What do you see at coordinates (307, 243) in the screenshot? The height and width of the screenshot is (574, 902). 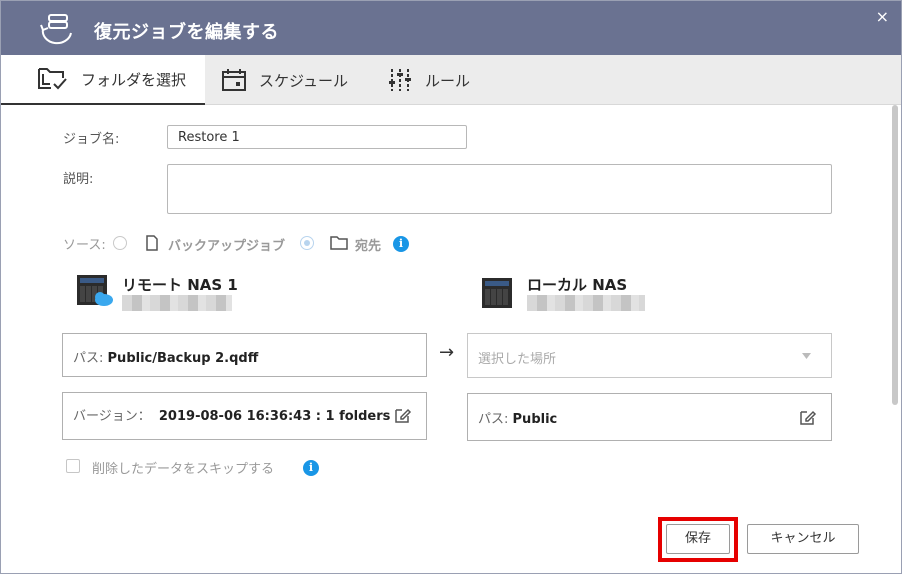 I see `source-radio-destination` at bounding box center [307, 243].